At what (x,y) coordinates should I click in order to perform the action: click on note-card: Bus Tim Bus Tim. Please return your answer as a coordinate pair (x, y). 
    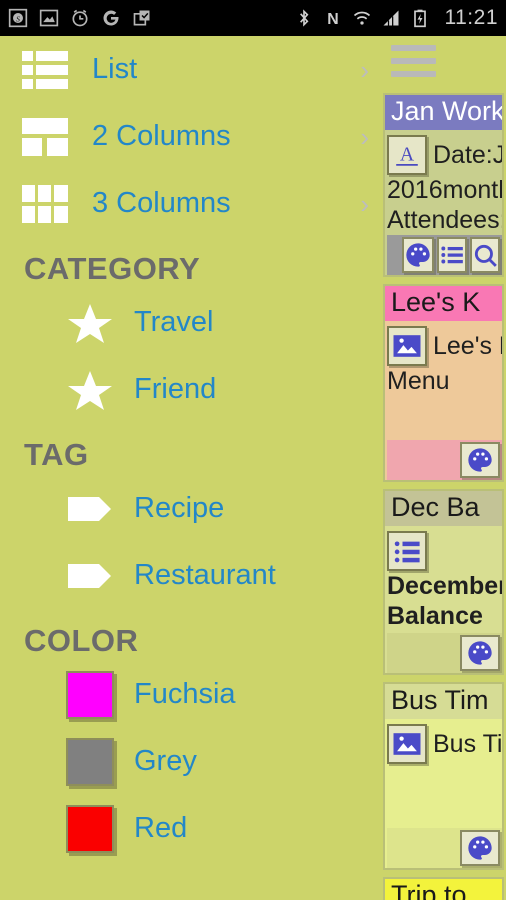
    Looking at the image, I should click on (443, 776).